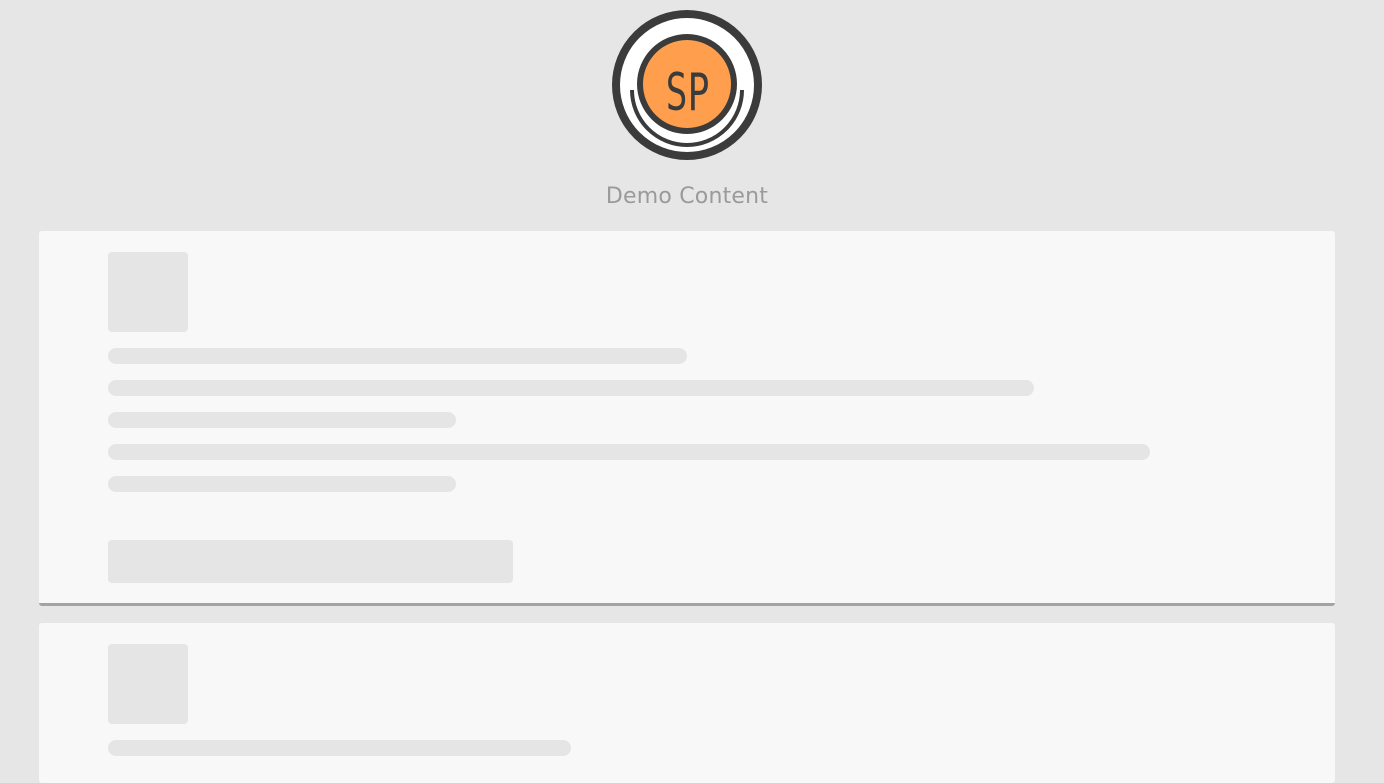 The height and width of the screenshot is (783, 1384). What do you see at coordinates (310, 561) in the screenshot?
I see `button-placeholder` at bounding box center [310, 561].